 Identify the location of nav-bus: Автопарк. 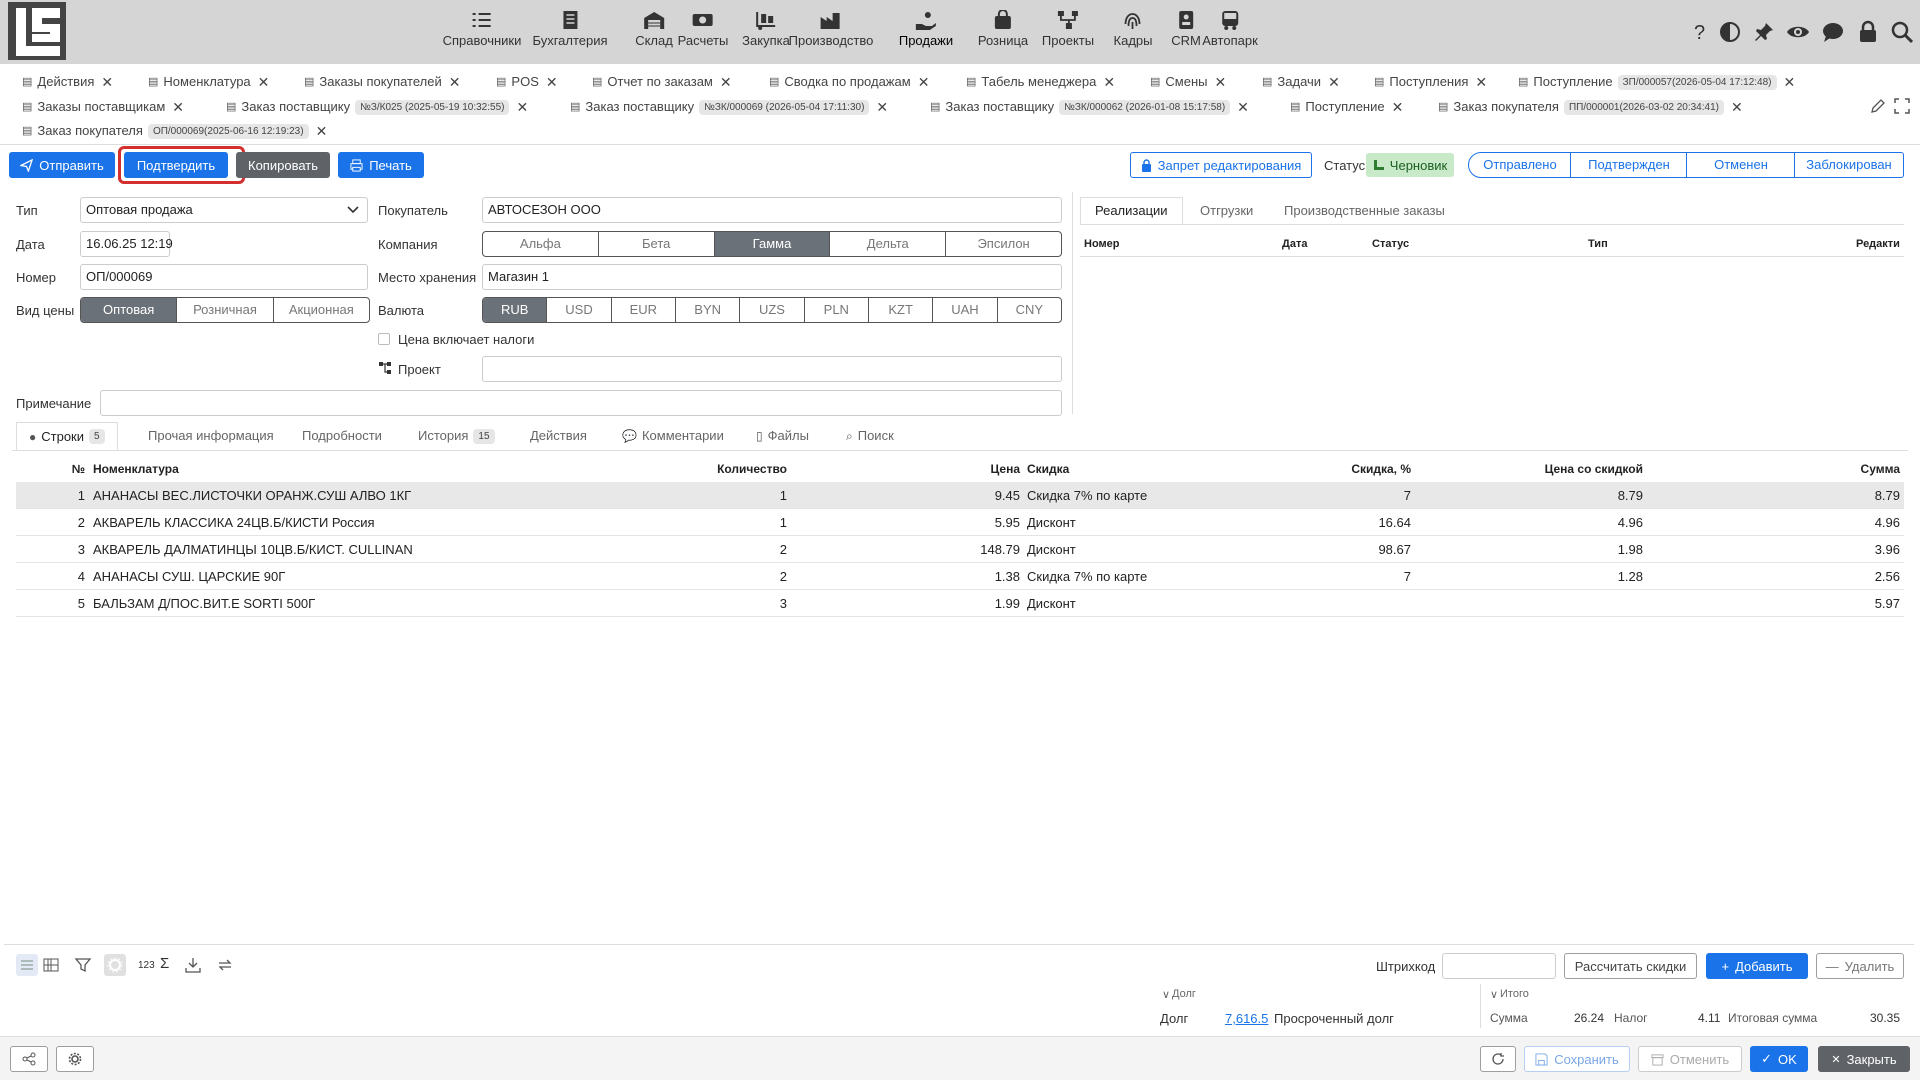
(1230, 27).